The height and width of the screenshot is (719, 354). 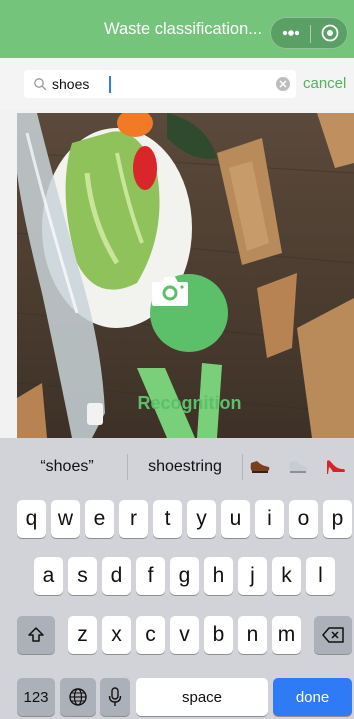 What do you see at coordinates (65, 519) in the screenshot?
I see `key-w: w` at bounding box center [65, 519].